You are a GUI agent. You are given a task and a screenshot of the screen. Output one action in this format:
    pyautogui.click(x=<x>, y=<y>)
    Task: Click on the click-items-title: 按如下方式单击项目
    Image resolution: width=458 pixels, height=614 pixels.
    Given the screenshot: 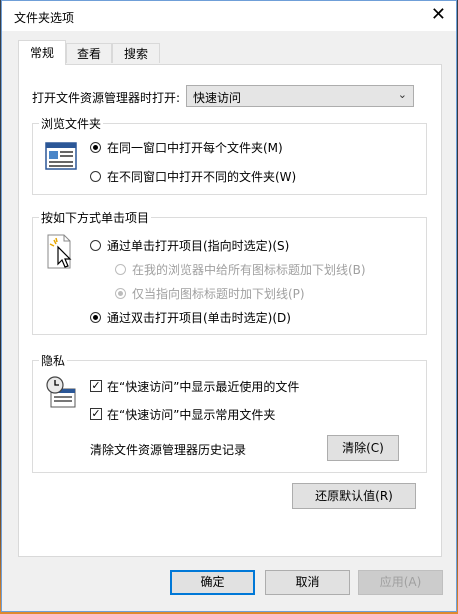 What is the action you would take?
    pyautogui.click(x=95, y=217)
    